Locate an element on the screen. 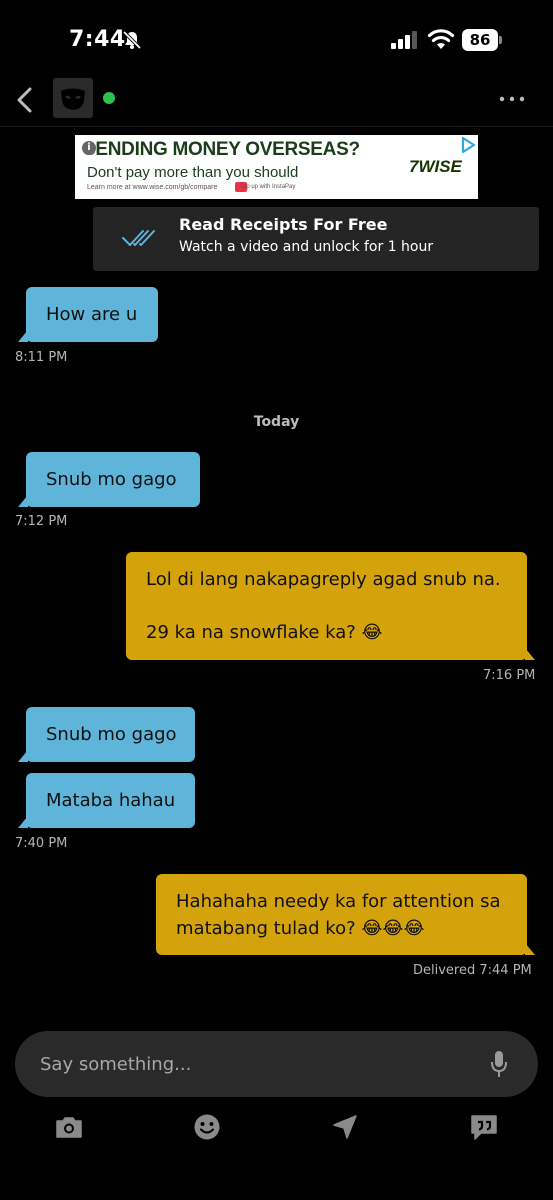 Image resolution: width=553 pixels, height=1200 pixels. mask-placeholder-icon is located at coordinates (73, 99).